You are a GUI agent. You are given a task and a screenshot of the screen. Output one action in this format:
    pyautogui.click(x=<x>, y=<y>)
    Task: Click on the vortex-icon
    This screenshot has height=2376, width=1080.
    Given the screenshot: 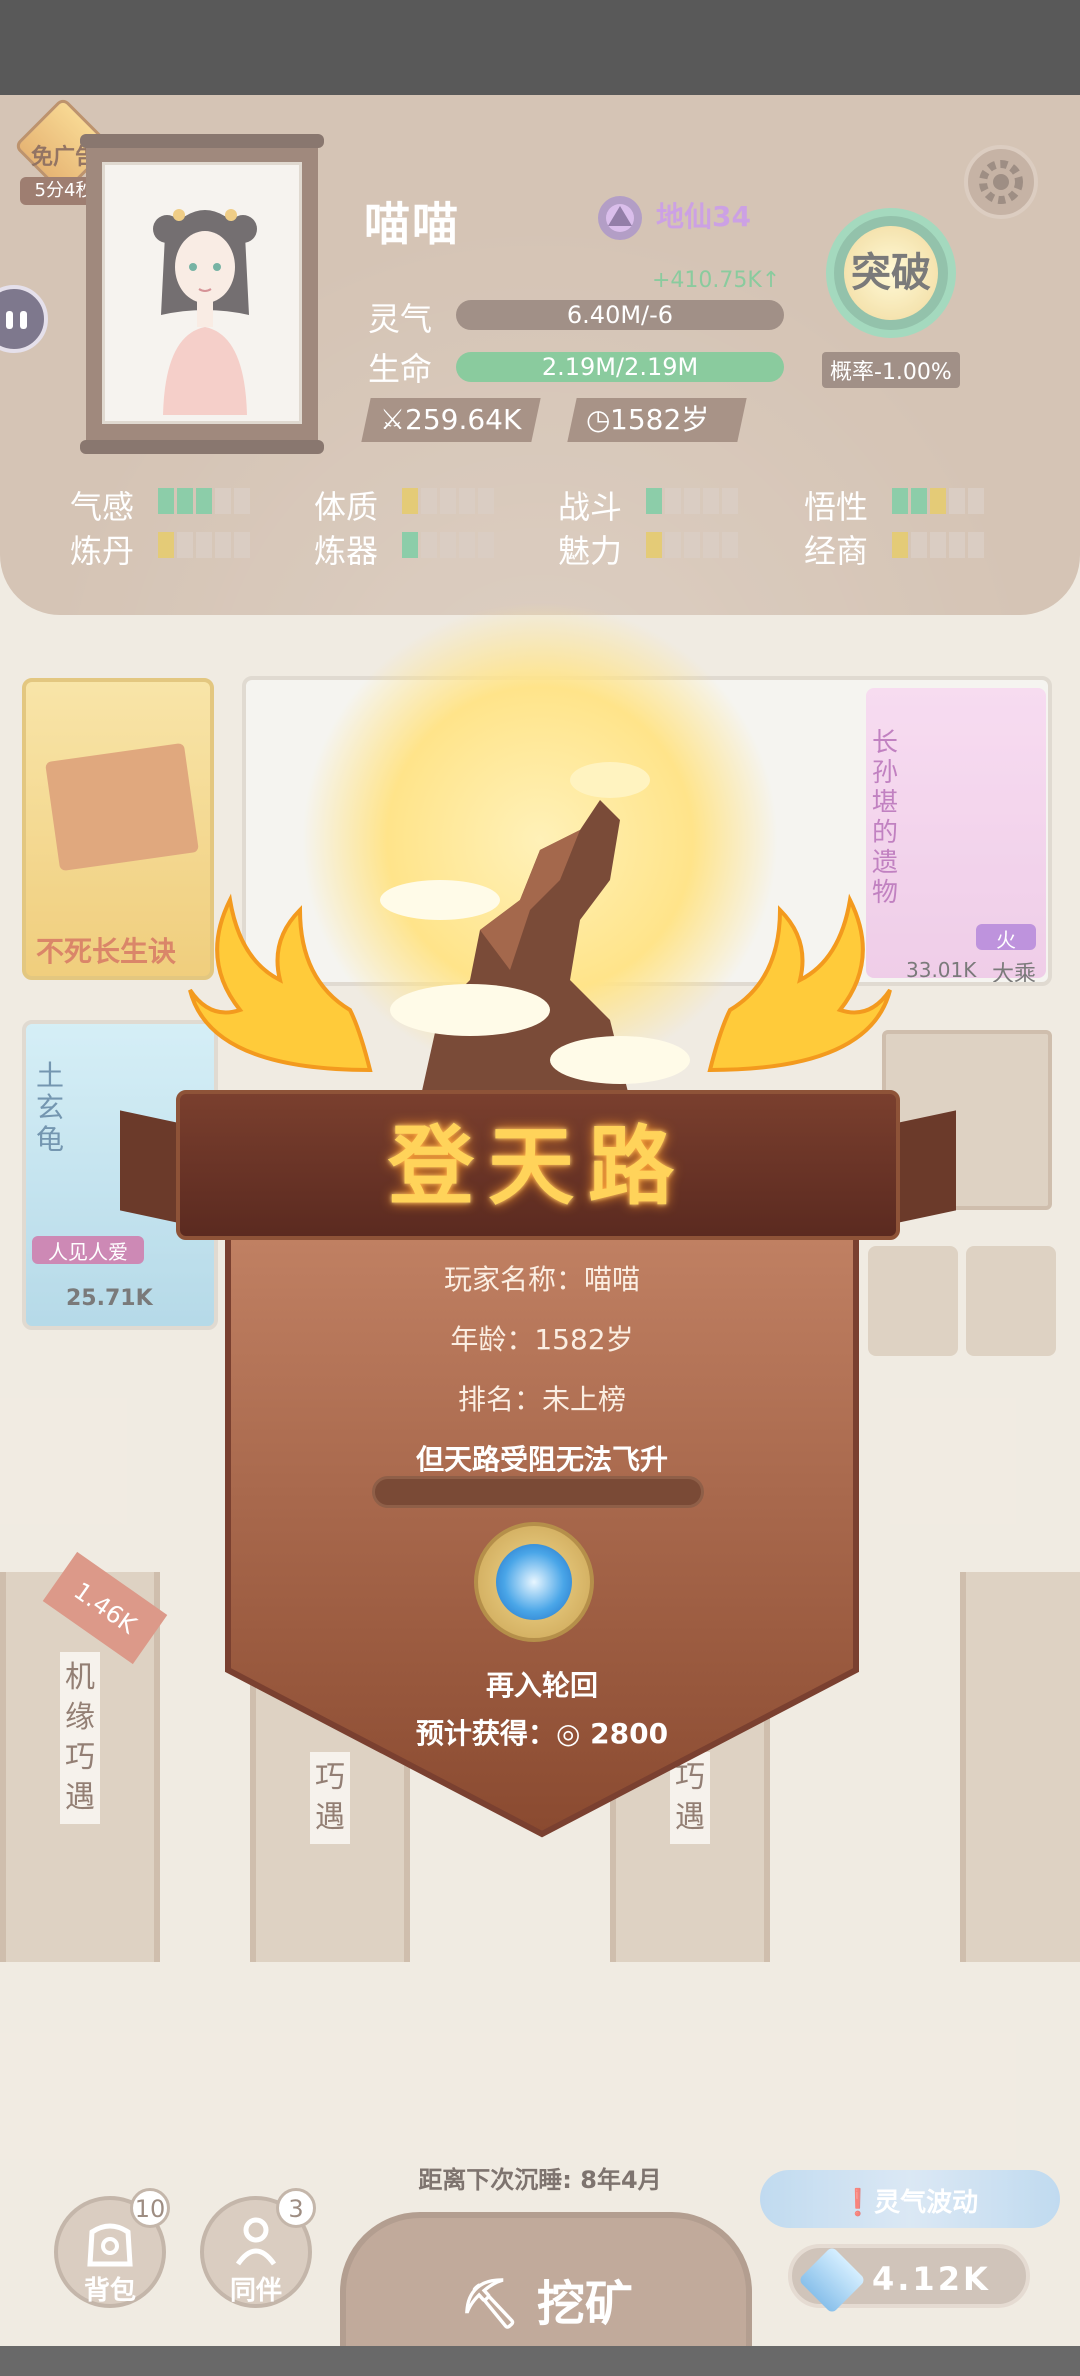 What is the action you would take?
    pyautogui.click(x=534, y=1582)
    